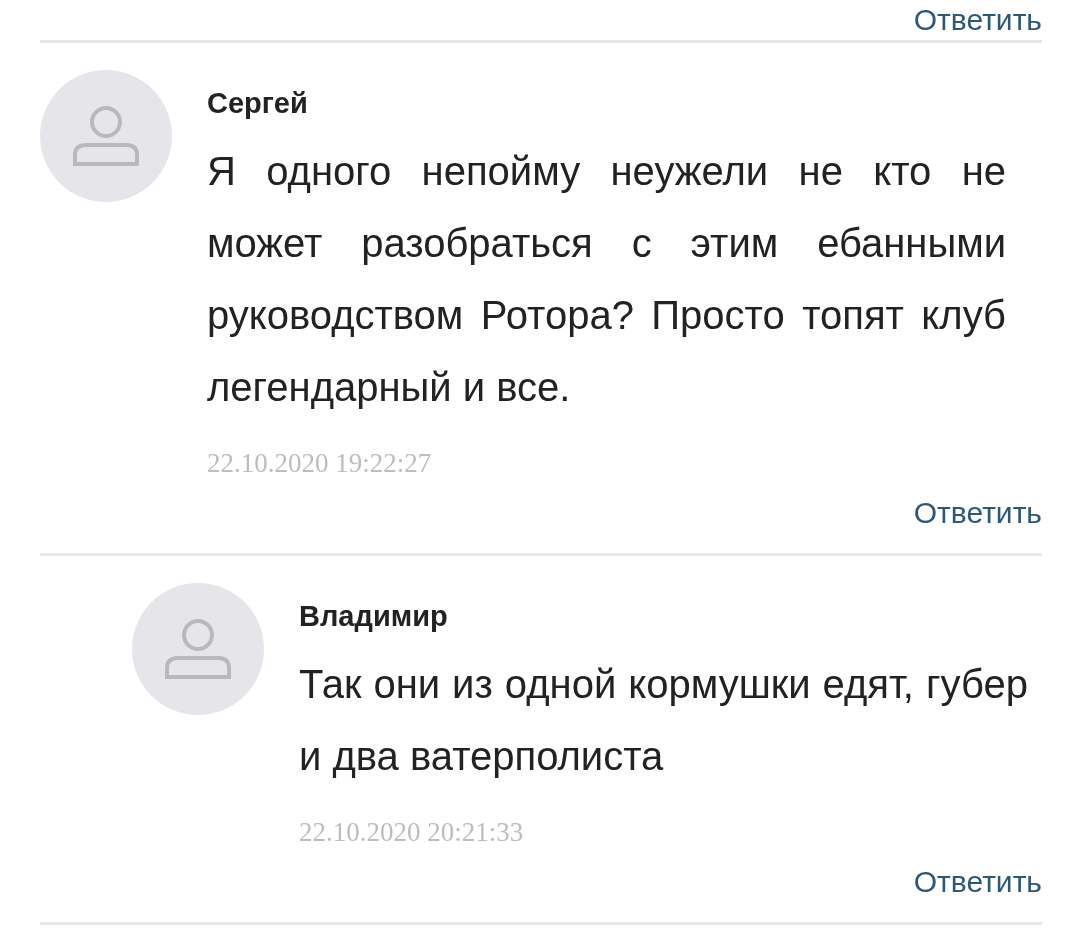  I want to click on comment-text: Так они из одной кормушки едят, губер и два ватерполиста, so click(664, 720).